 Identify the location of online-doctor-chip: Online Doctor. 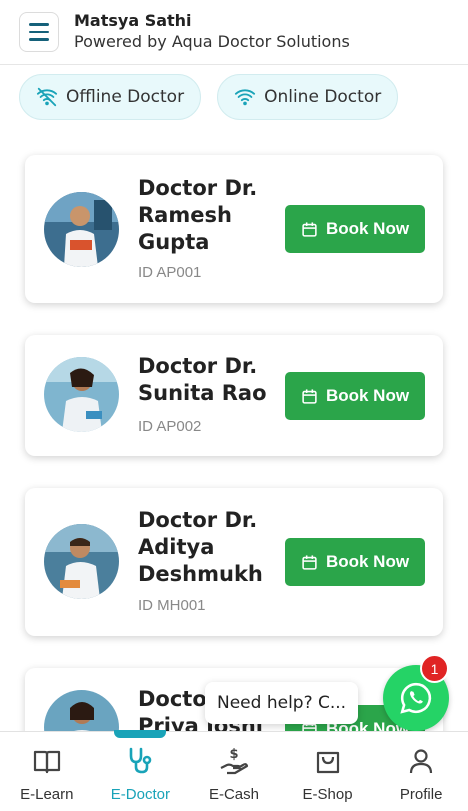
(308, 97).